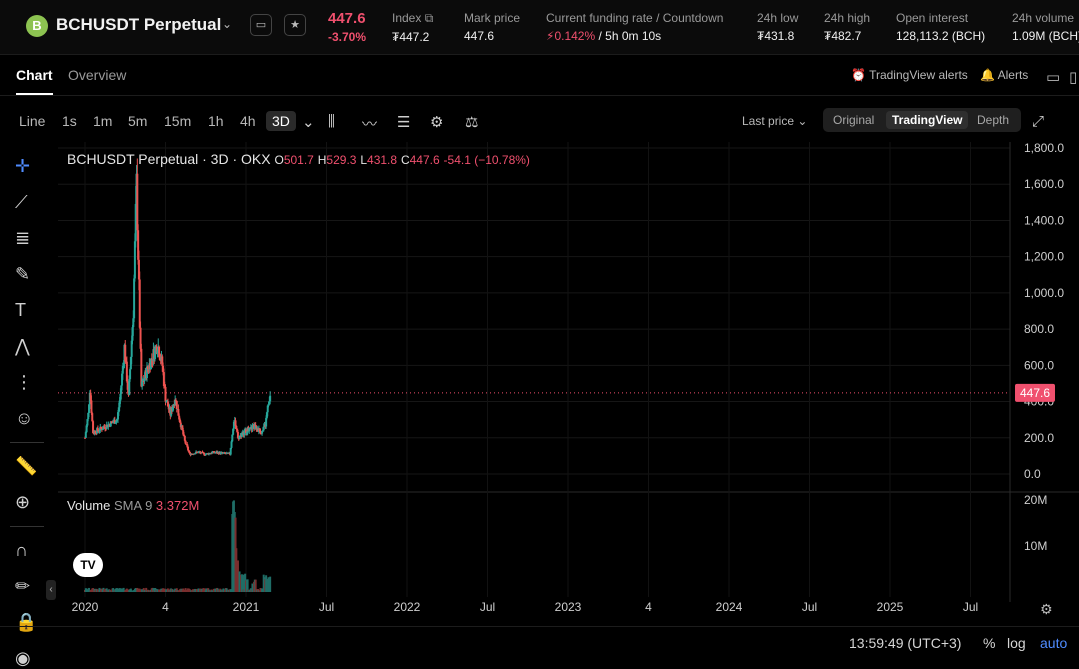  I want to click on tf-4h: 4h, so click(248, 121).